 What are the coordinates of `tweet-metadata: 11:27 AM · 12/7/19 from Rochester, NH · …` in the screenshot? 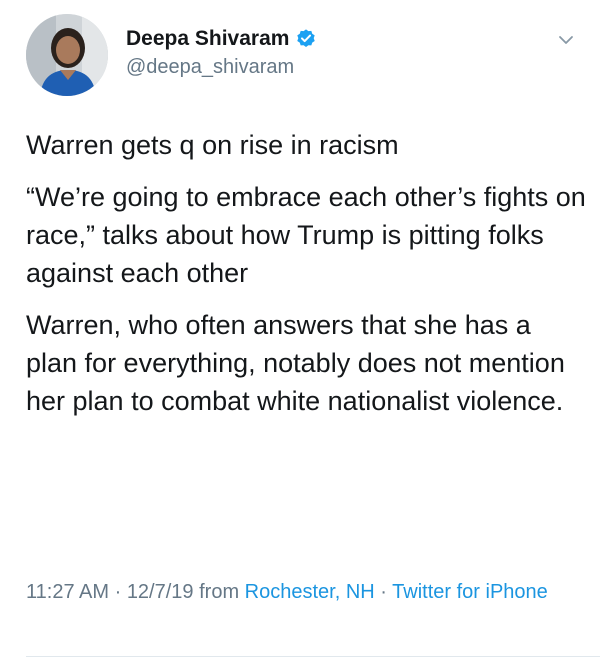 It's located at (306, 592).